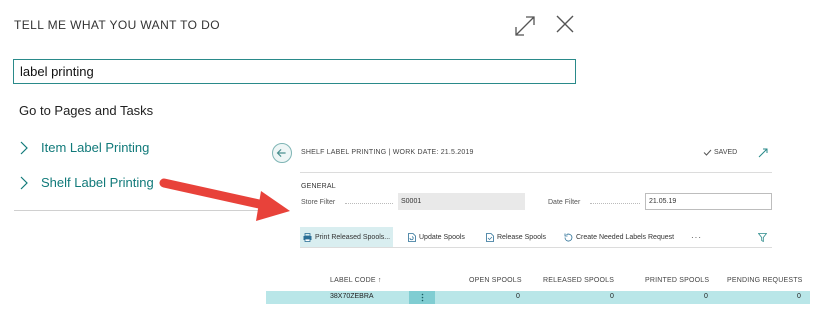 This screenshot has width=813, height=332. Describe the element at coordinates (282, 153) in the screenshot. I see `back-arrow-icon` at that location.